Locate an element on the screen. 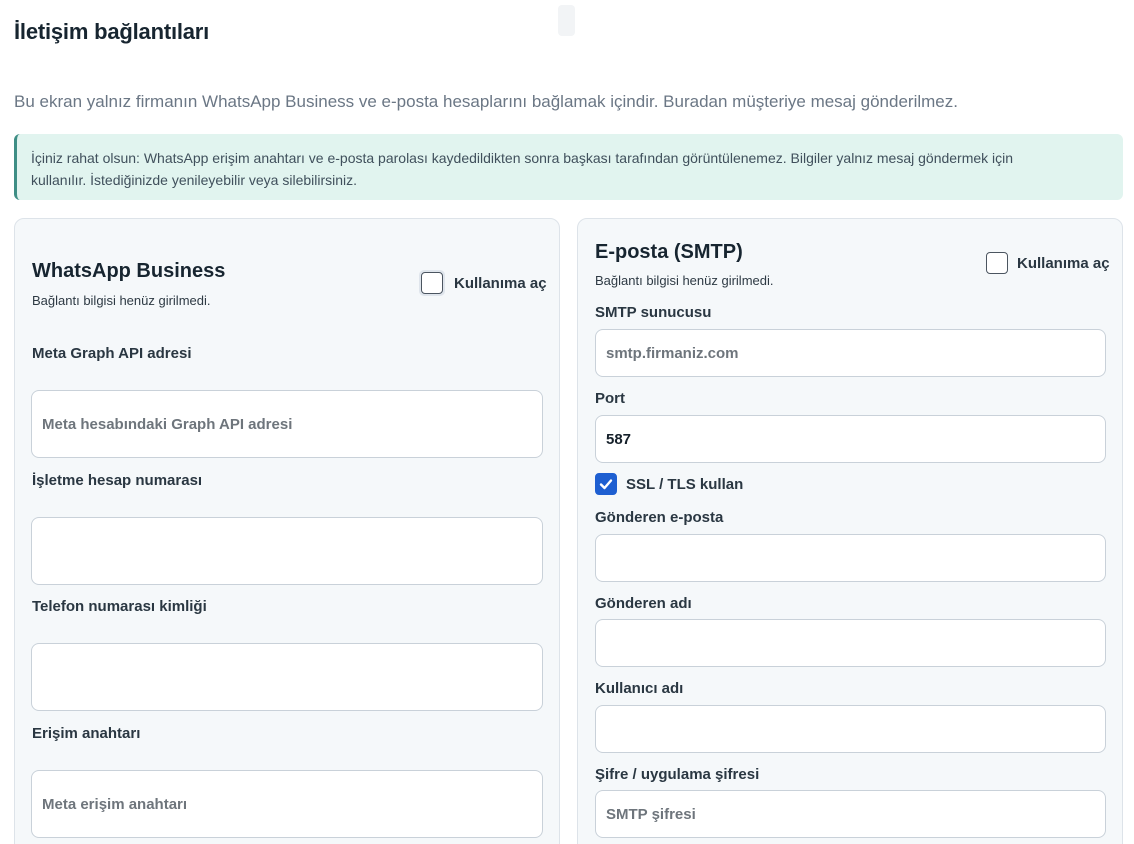 The image size is (1134, 844). whatsapp-enable-checkbox-frame is located at coordinates (432, 283).